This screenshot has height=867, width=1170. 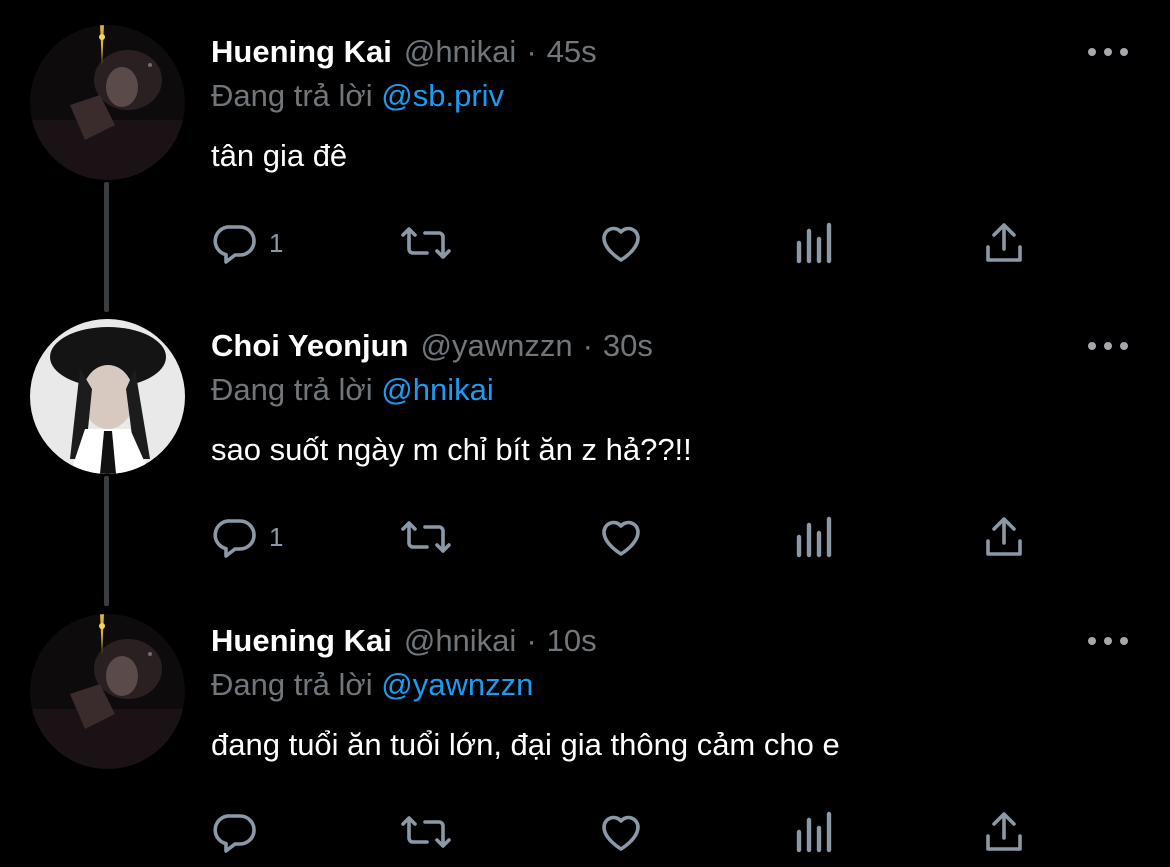 I want to click on reply-button, so click(x=240, y=832).